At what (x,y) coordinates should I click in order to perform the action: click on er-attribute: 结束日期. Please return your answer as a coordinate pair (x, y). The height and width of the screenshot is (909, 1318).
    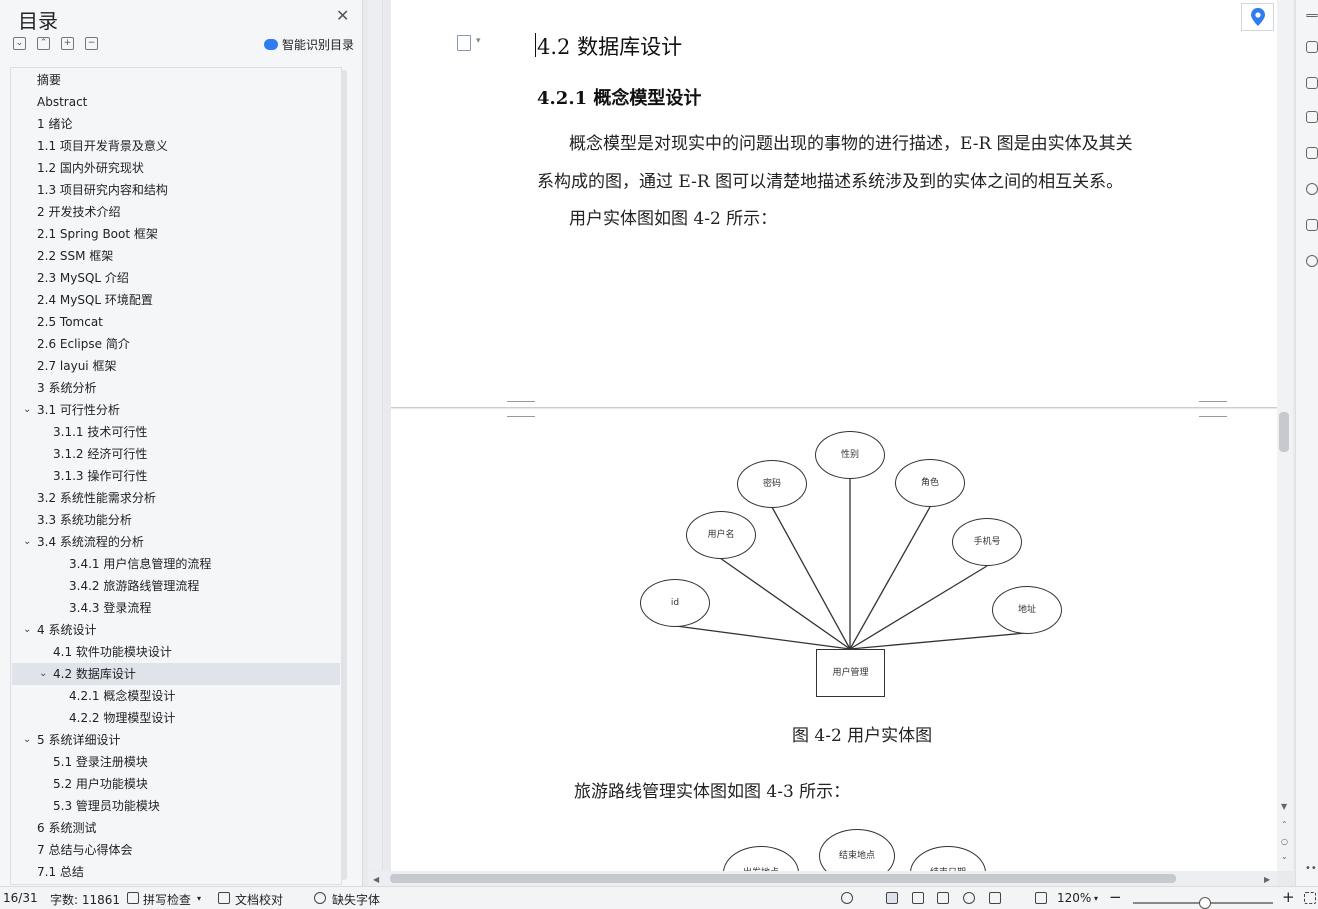
    Looking at the image, I should click on (948, 858).